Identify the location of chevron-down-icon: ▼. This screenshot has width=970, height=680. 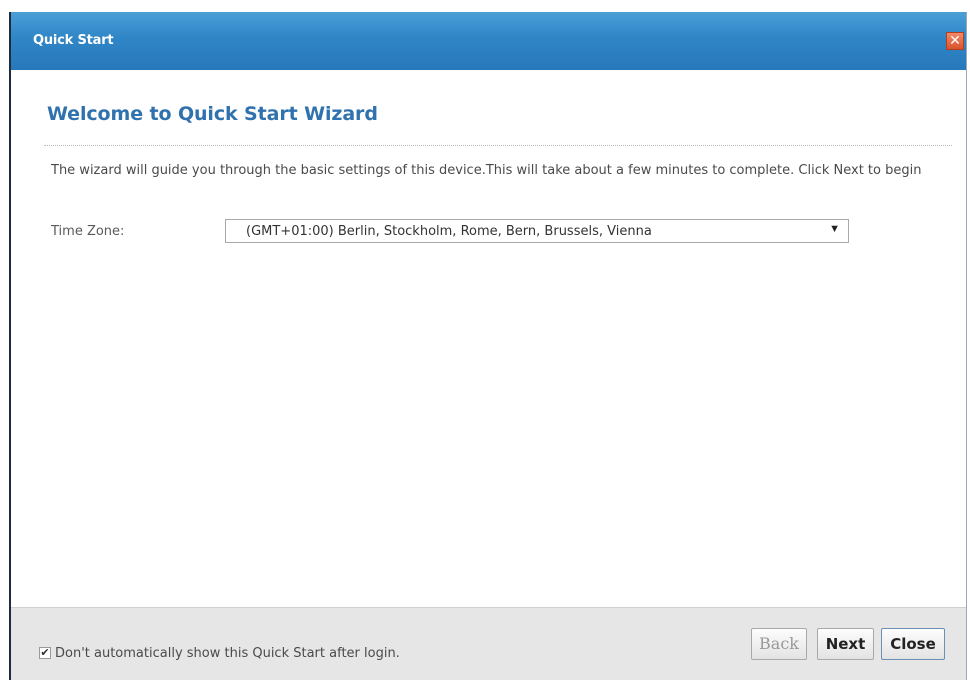
(834, 229).